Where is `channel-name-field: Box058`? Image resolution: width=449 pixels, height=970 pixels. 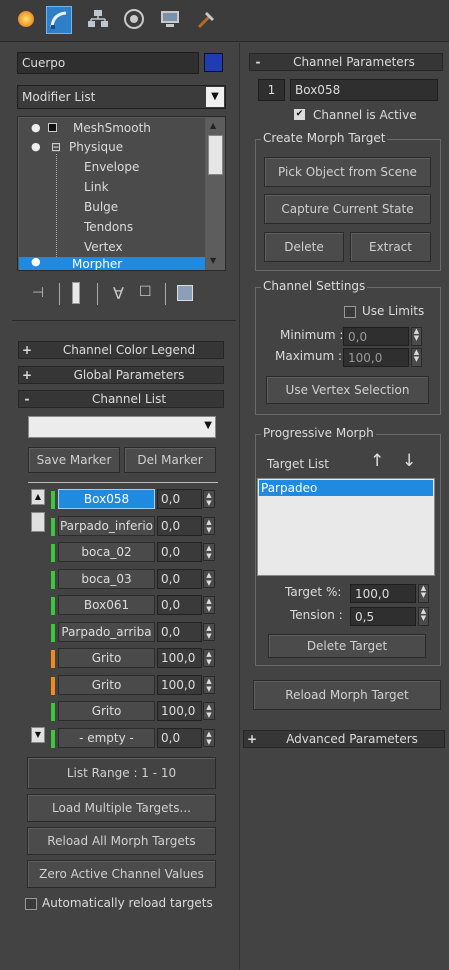
channel-name-field: Box058 is located at coordinates (364, 90).